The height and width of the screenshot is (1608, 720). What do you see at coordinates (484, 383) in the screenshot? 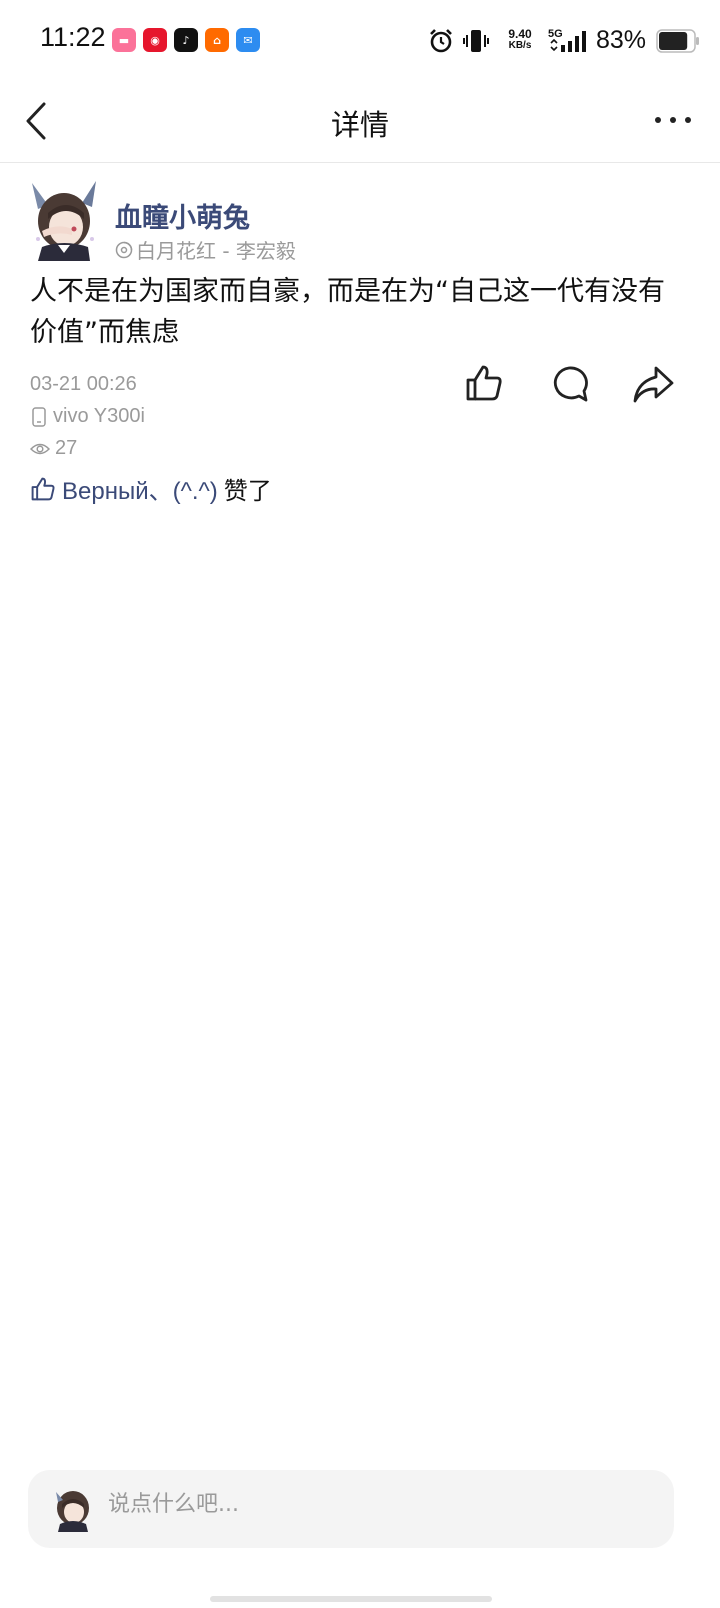
I see `like-button-icon` at bounding box center [484, 383].